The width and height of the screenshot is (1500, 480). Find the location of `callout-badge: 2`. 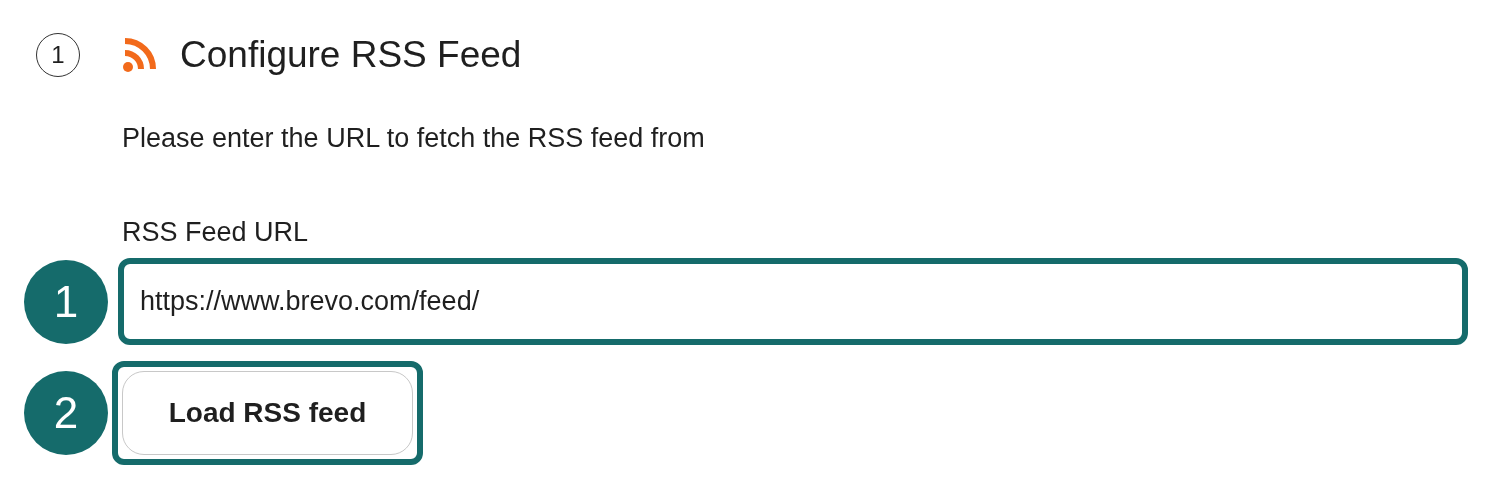

callout-badge: 2 is located at coordinates (66, 413).